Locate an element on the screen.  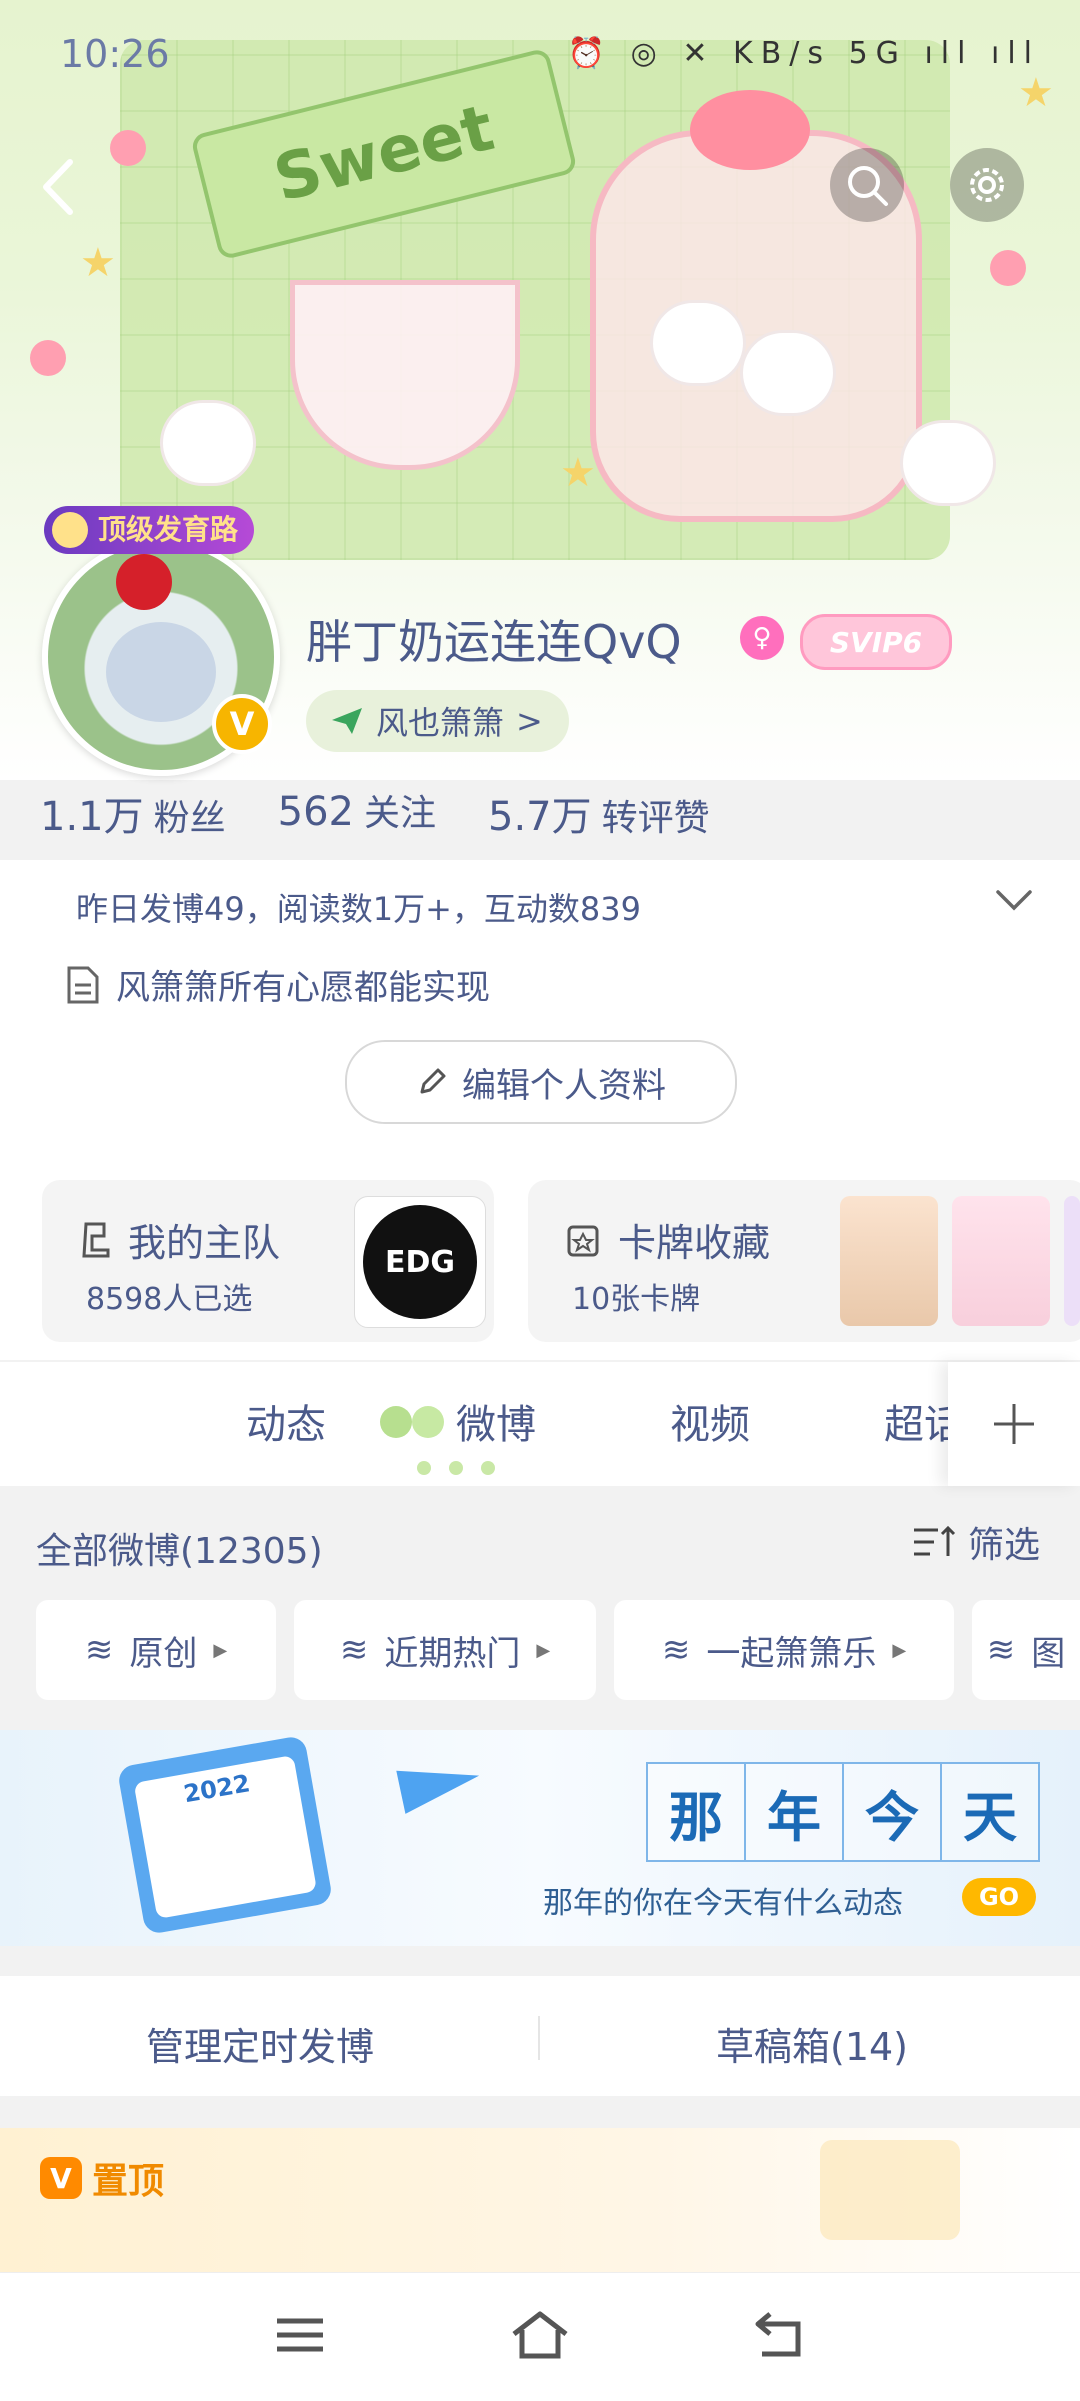
chip-recent-hot-label: 近期热门 is located at coordinates (452, 1653).